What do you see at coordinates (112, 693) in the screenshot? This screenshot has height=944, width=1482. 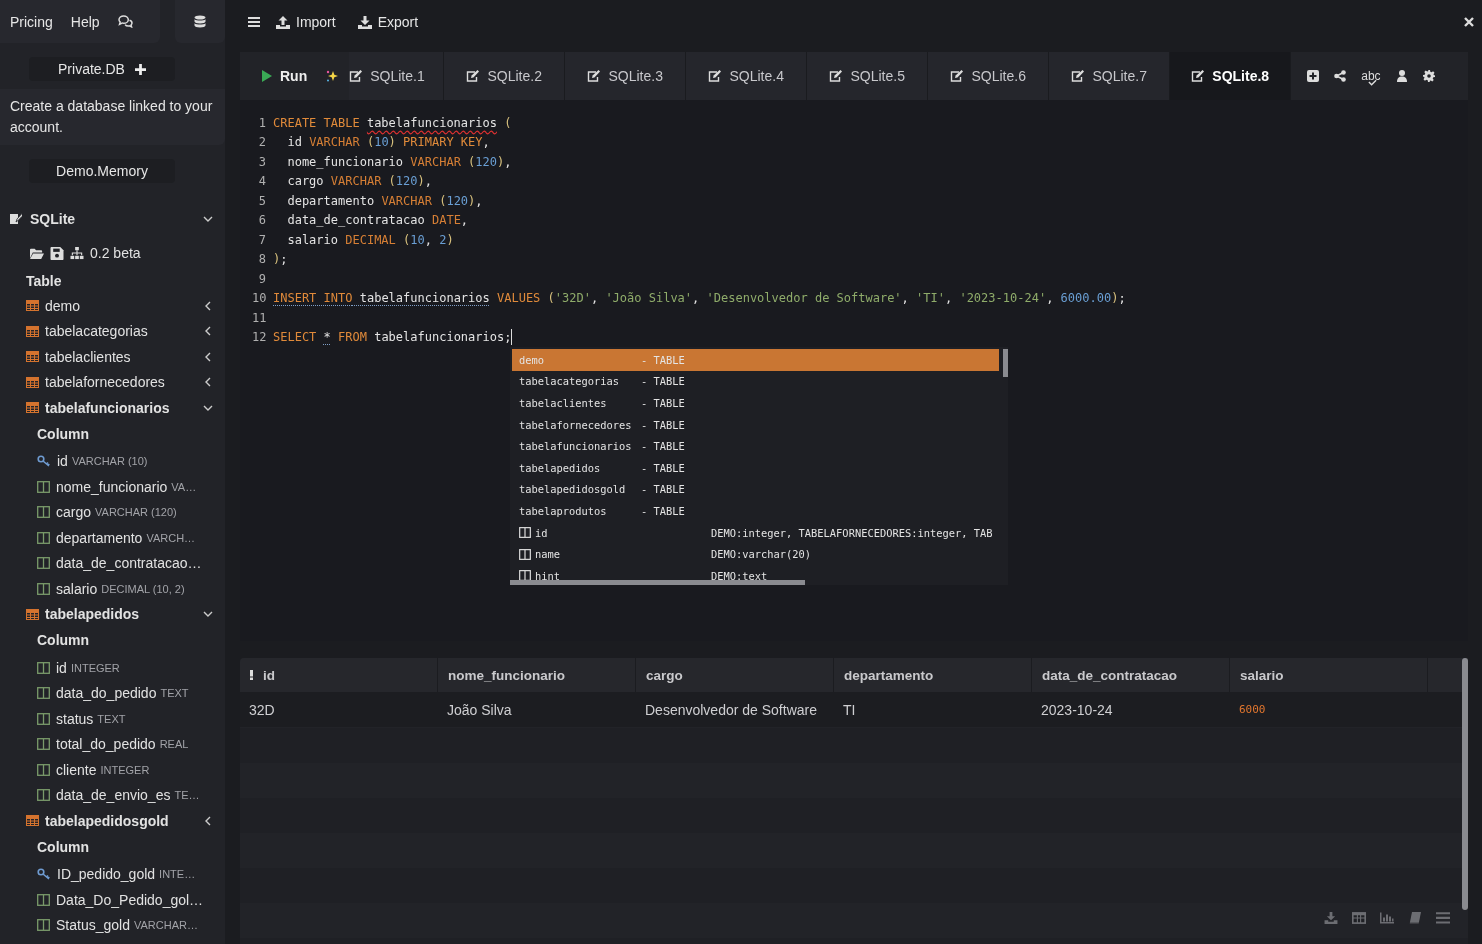 I see `column-item: data_do_pedido TEXT` at bounding box center [112, 693].